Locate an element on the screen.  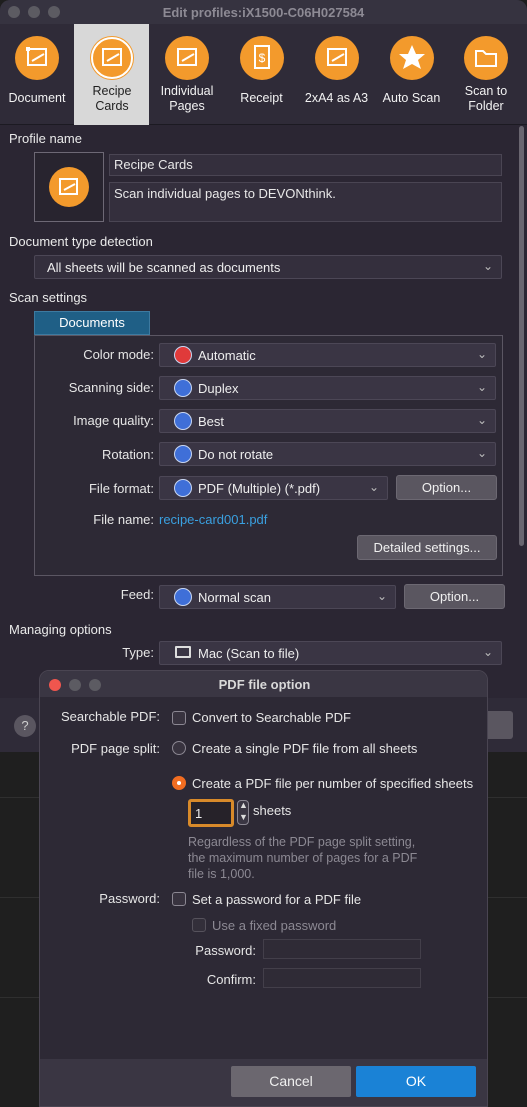
folder-icon is located at coordinates (486, 58).